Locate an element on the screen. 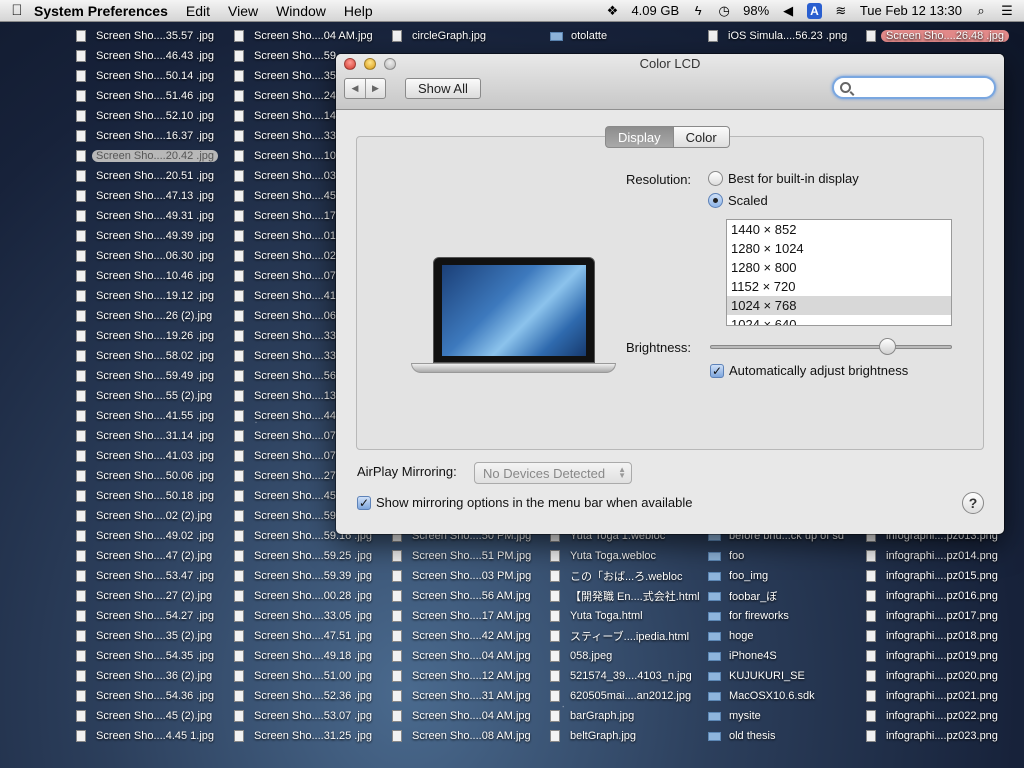 This screenshot has height=768, width=1024. desktop-file-item: Screen Sho....47 (2).jpg is located at coordinates (153, 556).